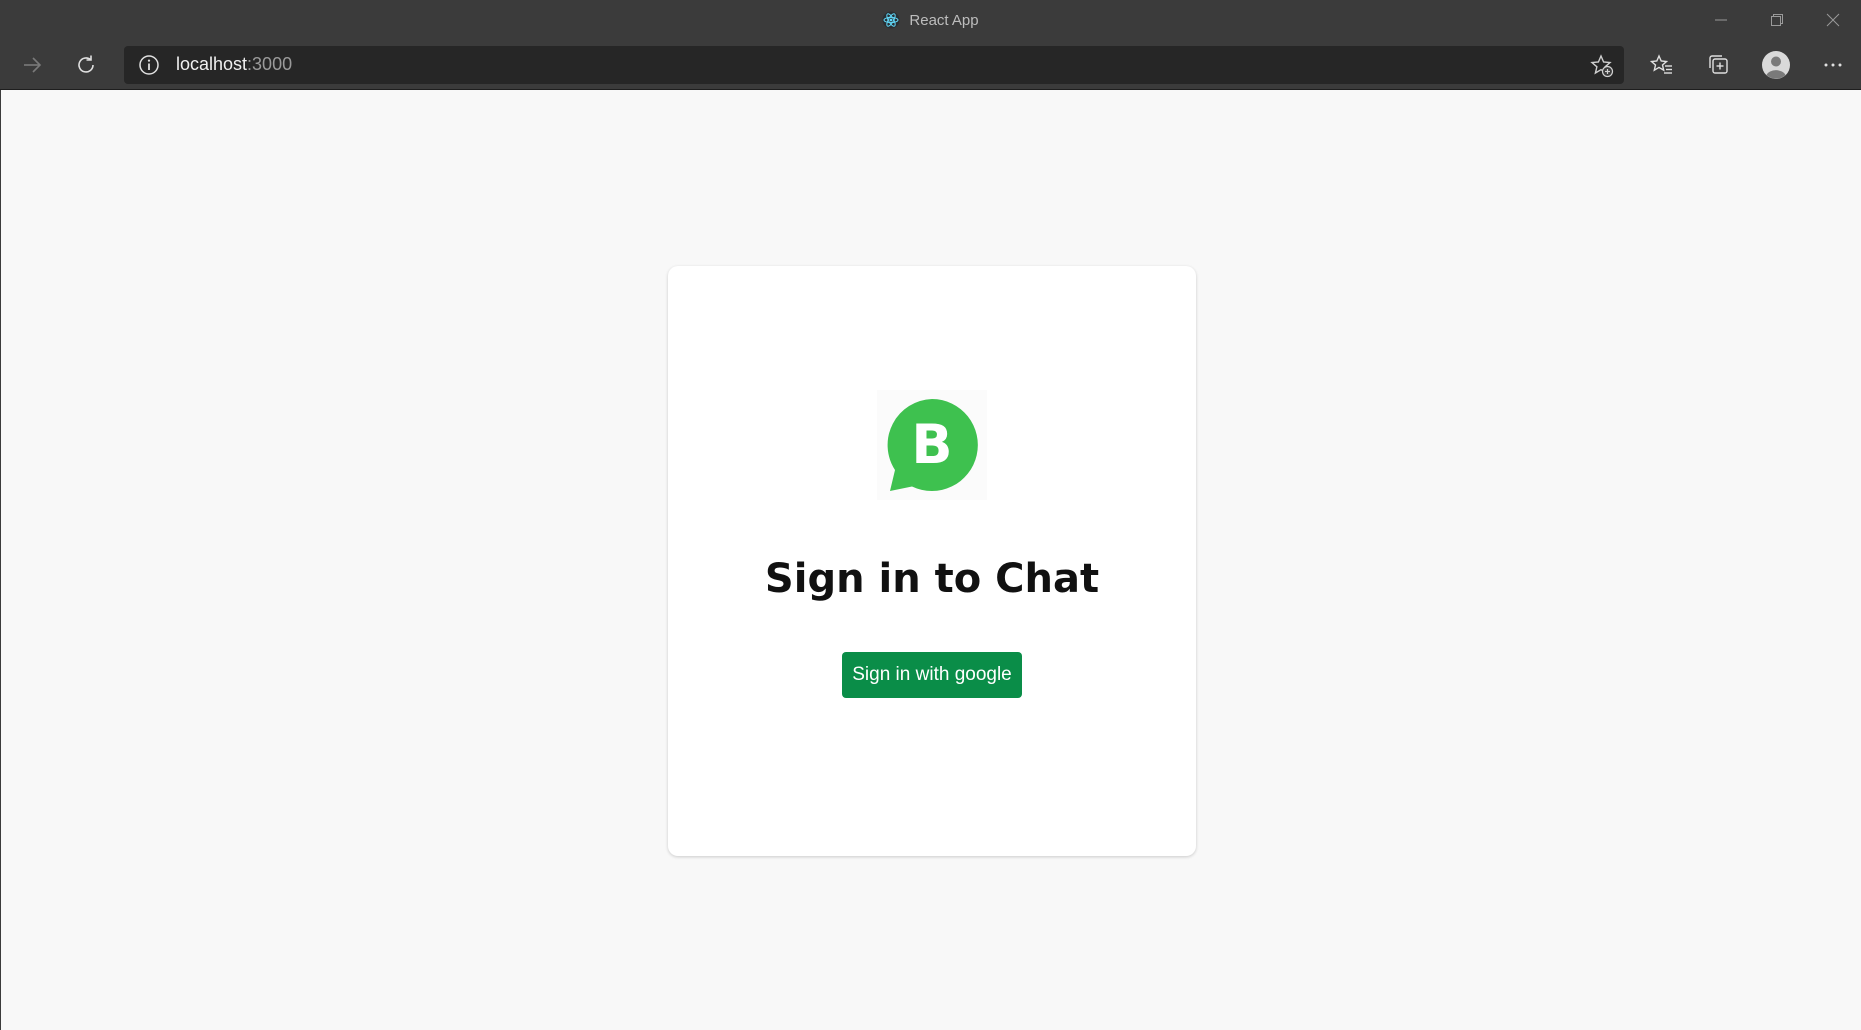 The width and height of the screenshot is (1861, 1030). I want to click on url-port: :3000, so click(270, 64).